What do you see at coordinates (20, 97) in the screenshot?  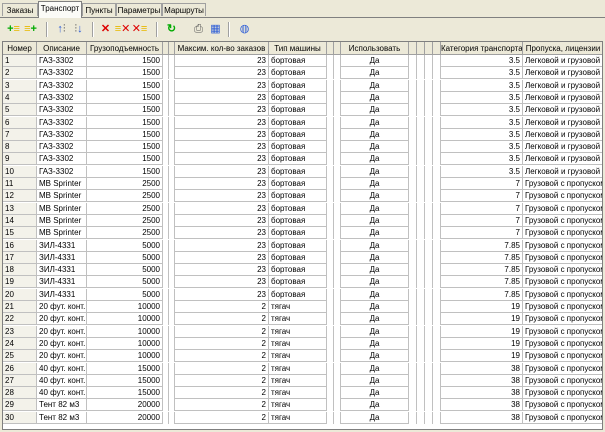 I see `cell-num: 4` at bounding box center [20, 97].